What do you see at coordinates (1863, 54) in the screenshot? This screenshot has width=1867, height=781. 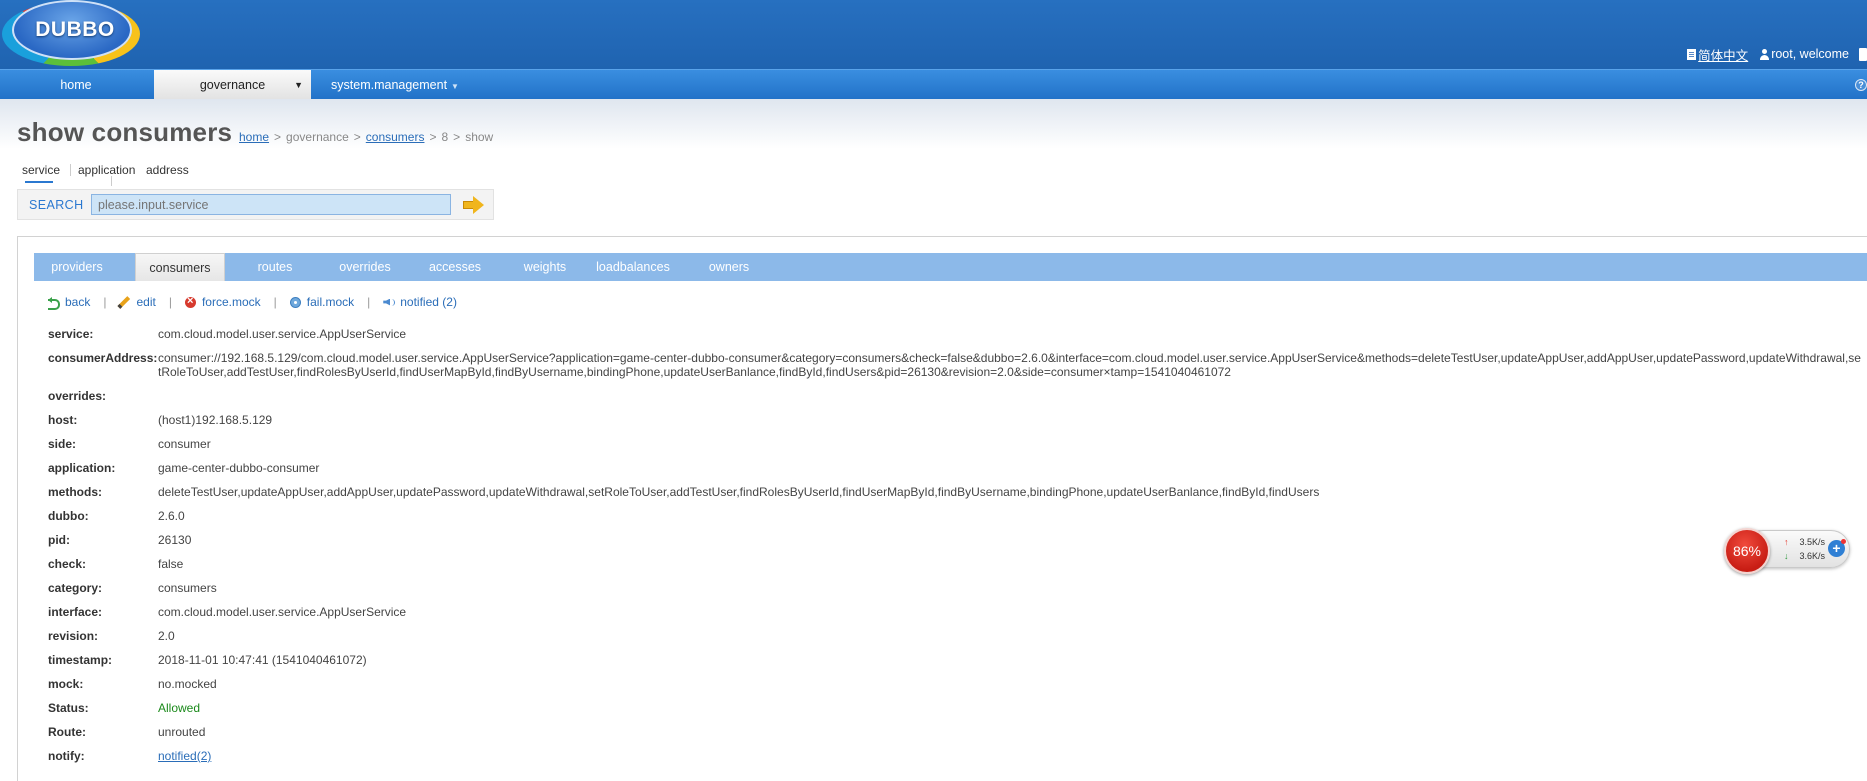 I see `logout-icon` at bounding box center [1863, 54].